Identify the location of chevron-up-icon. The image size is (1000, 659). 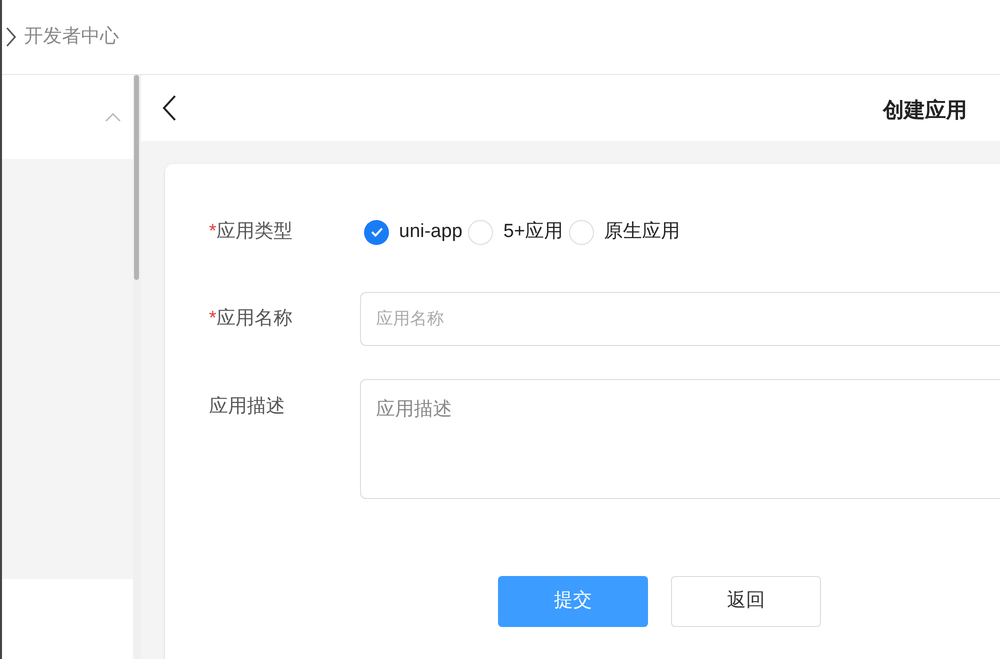
(113, 117).